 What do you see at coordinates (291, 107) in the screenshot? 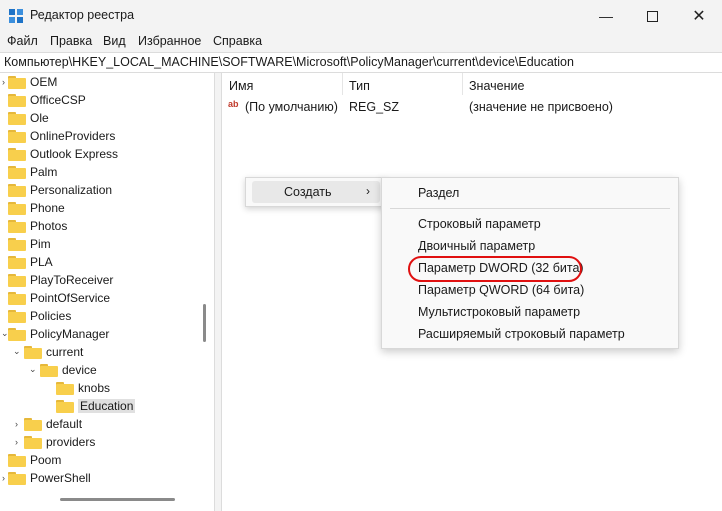
I see `value-row-name: (По умолчанию)` at bounding box center [291, 107].